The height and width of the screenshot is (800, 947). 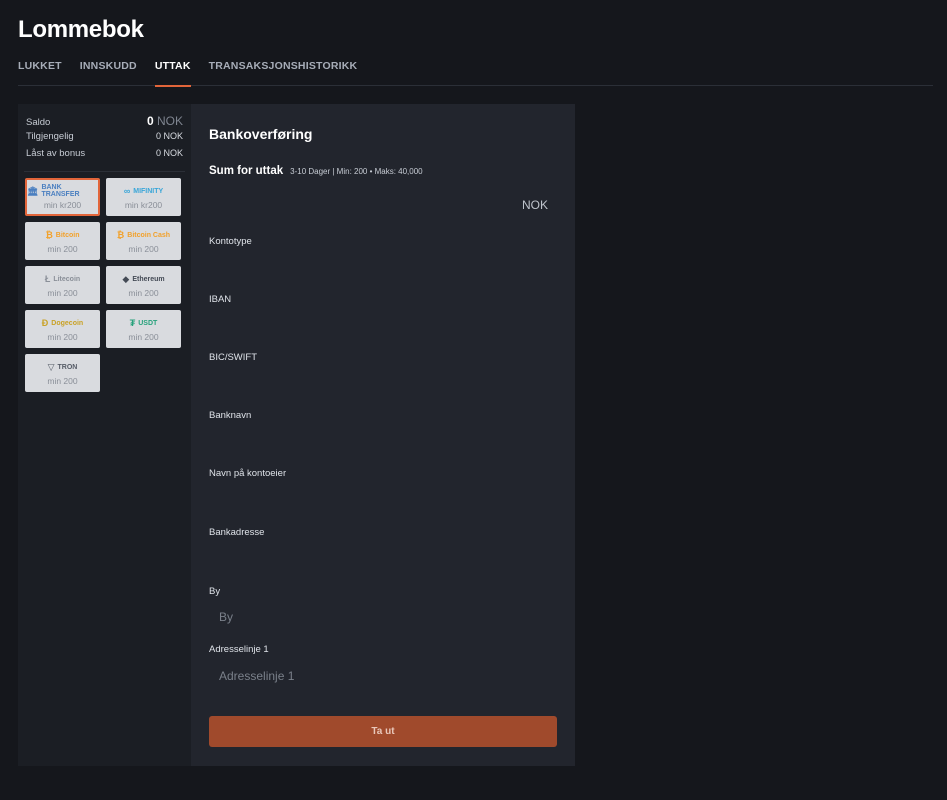 What do you see at coordinates (383, 554) in the screenshot?
I see `bank-address-field` at bounding box center [383, 554].